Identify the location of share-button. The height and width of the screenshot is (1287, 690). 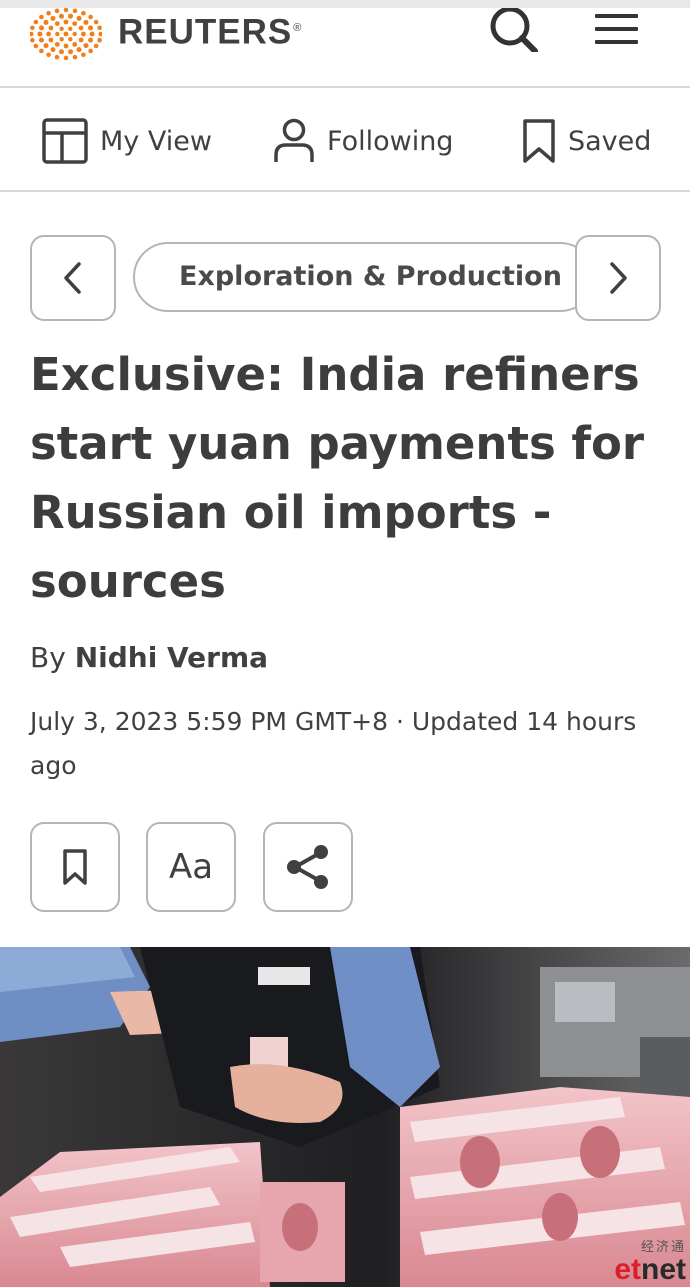
(308, 867).